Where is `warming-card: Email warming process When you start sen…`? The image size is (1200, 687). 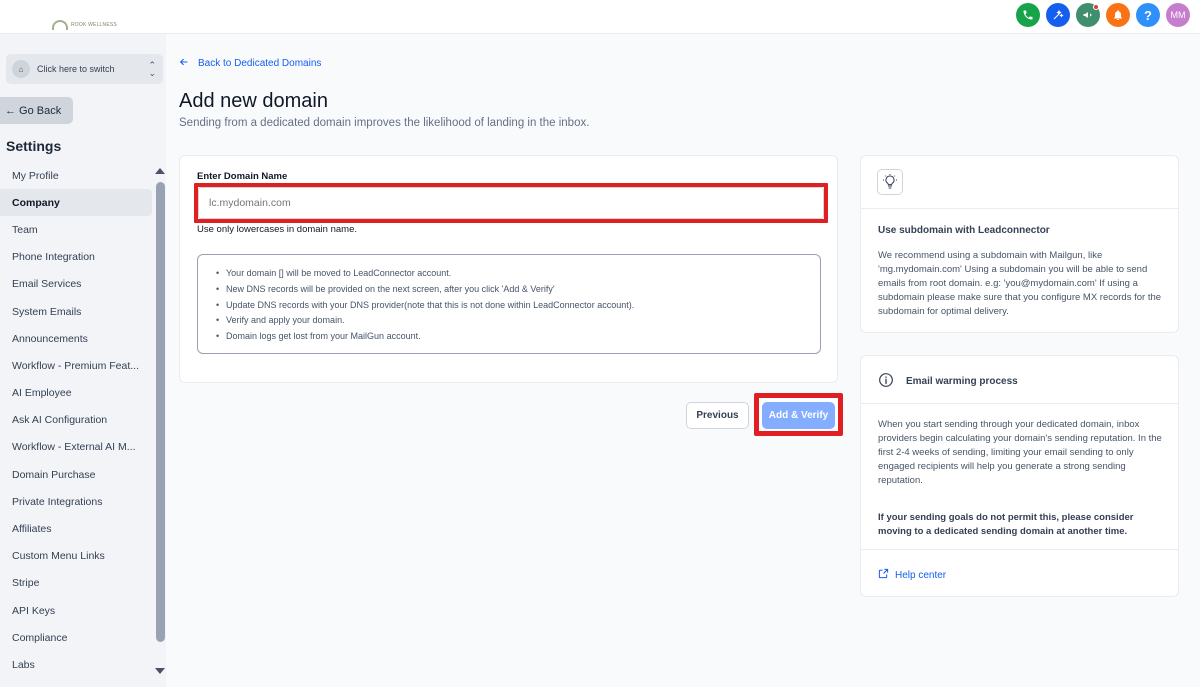 warming-card: Email warming process When you start sen… is located at coordinates (1019, 476).